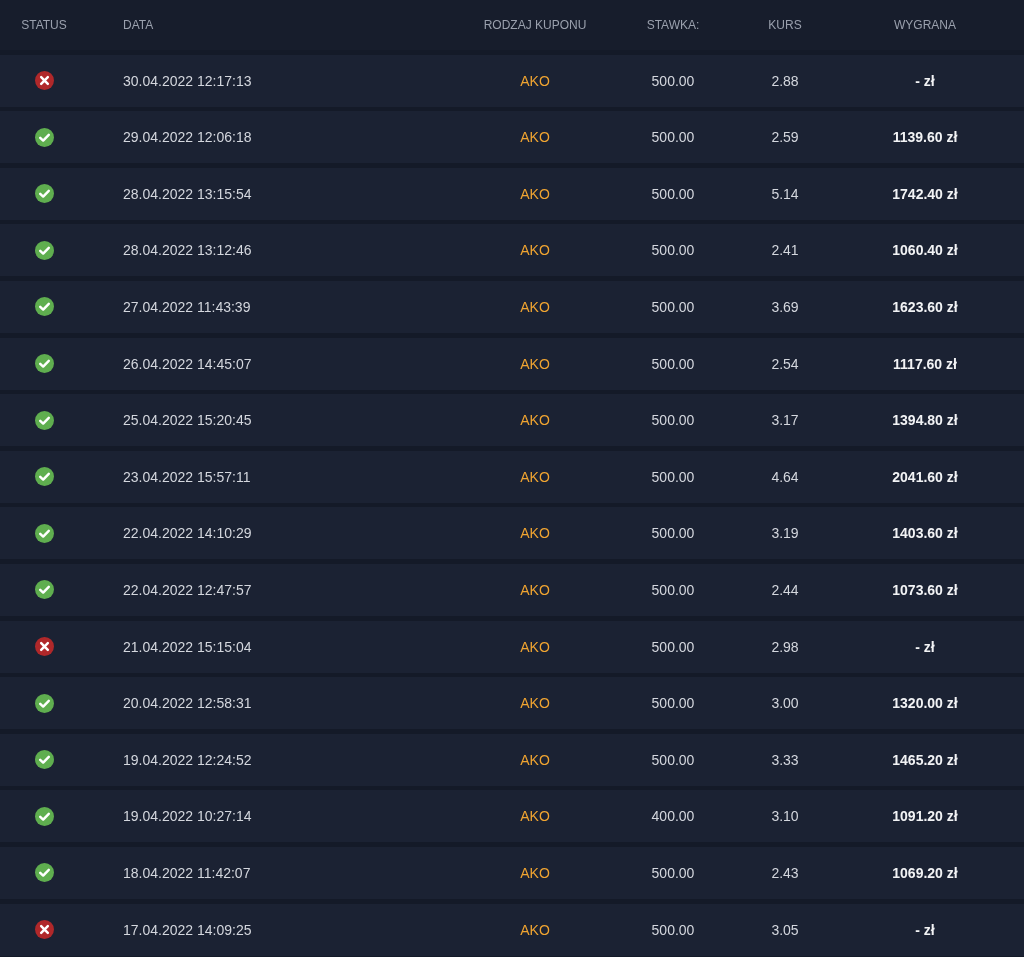 Image resolution: width=1024 pixels, height=957 pixels. What do you see at coordinates (785, 80) in the screenshot?
I see `odds-cell-text: 2.88` at bounding box center [785, 80].